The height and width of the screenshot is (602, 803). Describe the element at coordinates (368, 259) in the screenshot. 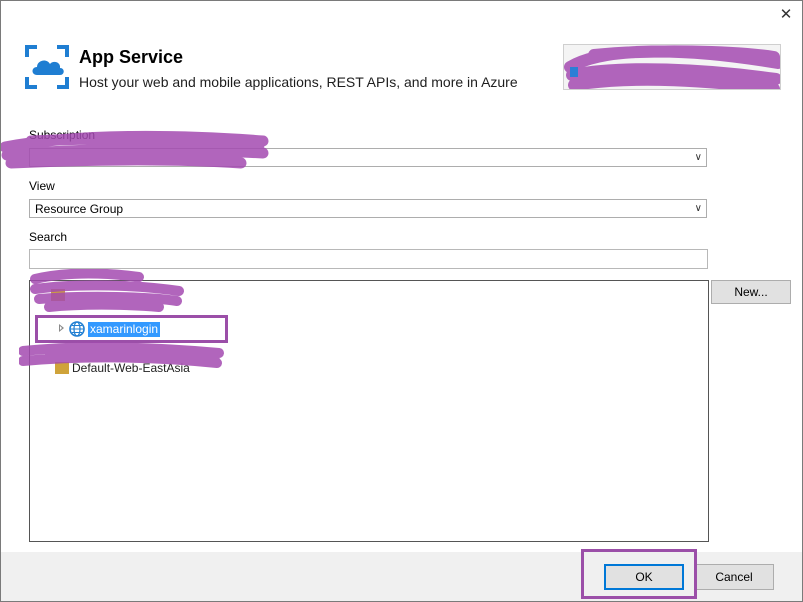

I see `search-input` at that location.